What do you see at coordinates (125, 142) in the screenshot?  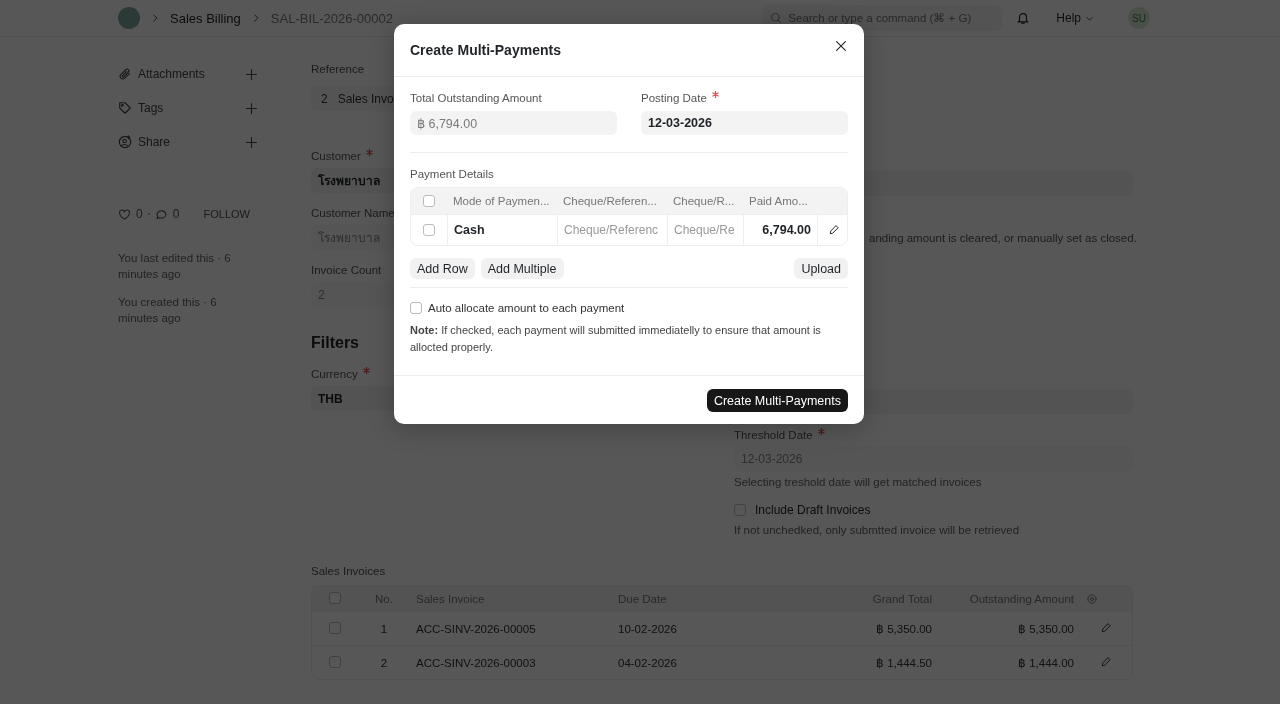 I see `user-plus-icon` at bounding box center [125, 142].